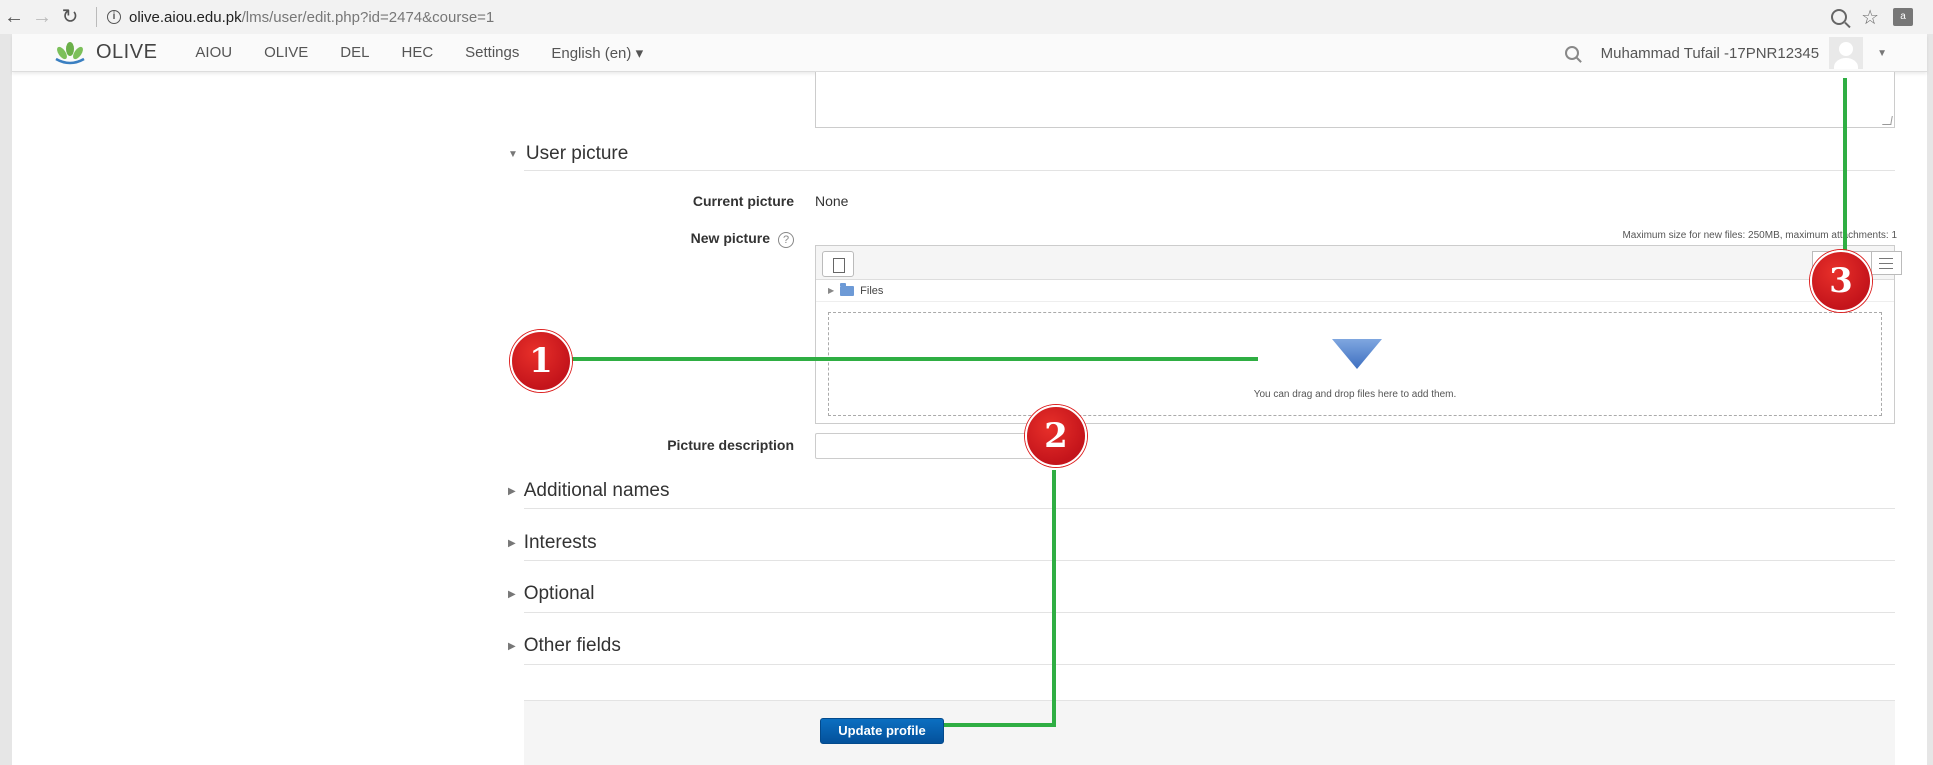 The width and height of the screenshot is (1933, 765). I want to click on annotation-badge-1: 1, so click(541, 361).